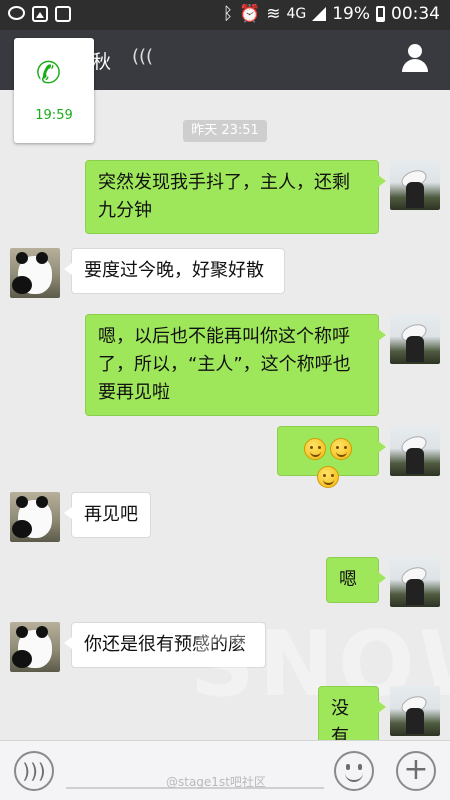 This screenshot has width=450, height=800. Describe the element at coordinates (235, 197) in the screenshot. I see `message-bubble: 突然发现我手抖了，主人，还剩九分钟` at that location.